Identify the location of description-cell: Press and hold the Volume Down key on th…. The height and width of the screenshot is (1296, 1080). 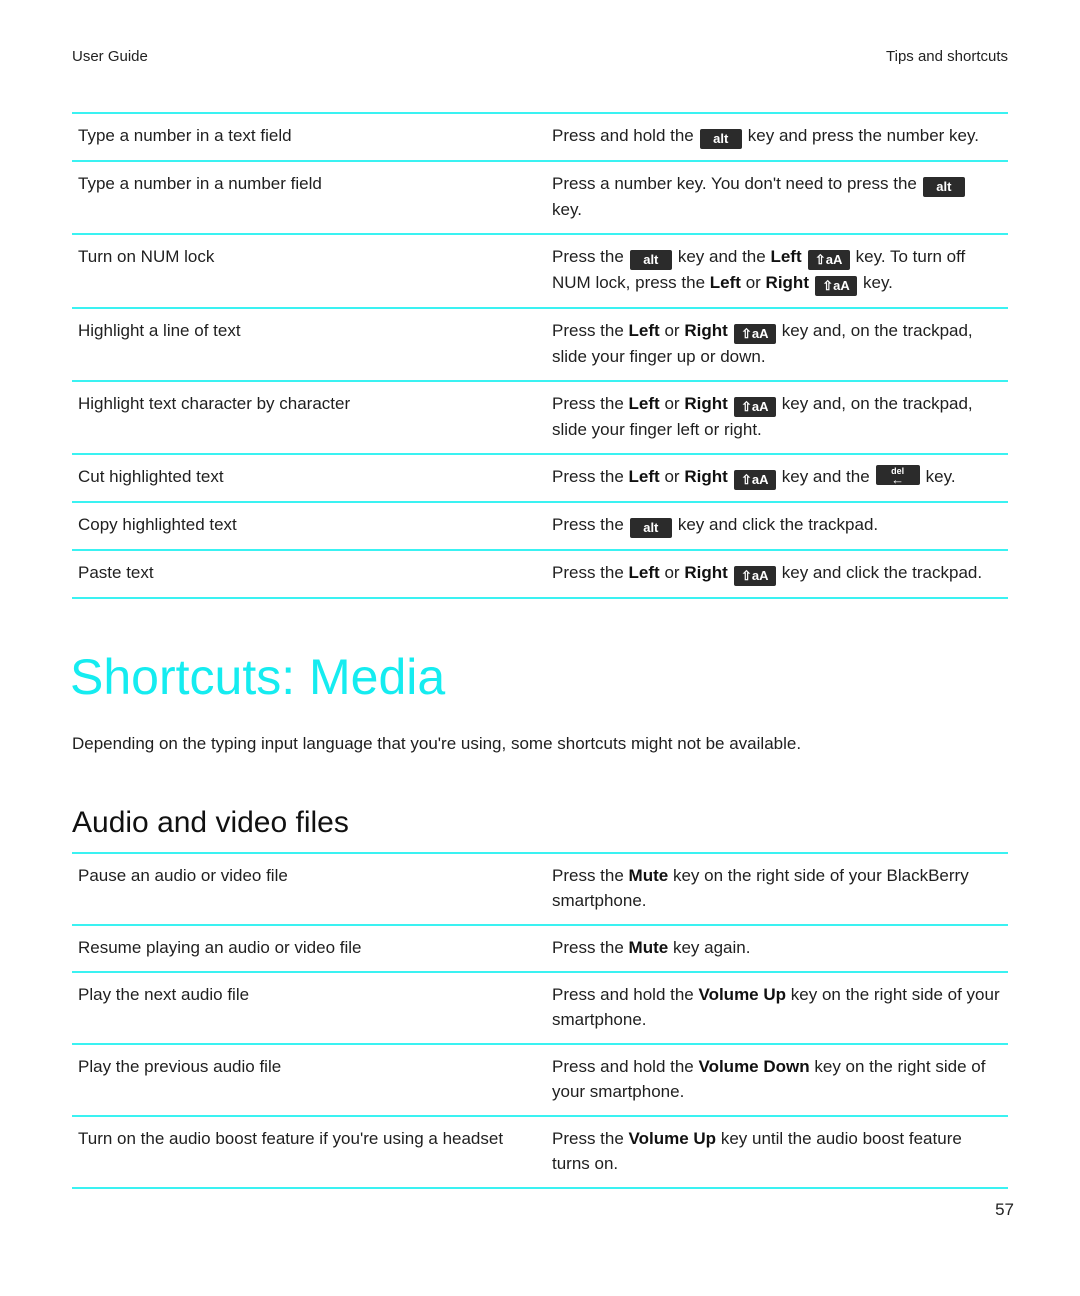
(774, 1080).